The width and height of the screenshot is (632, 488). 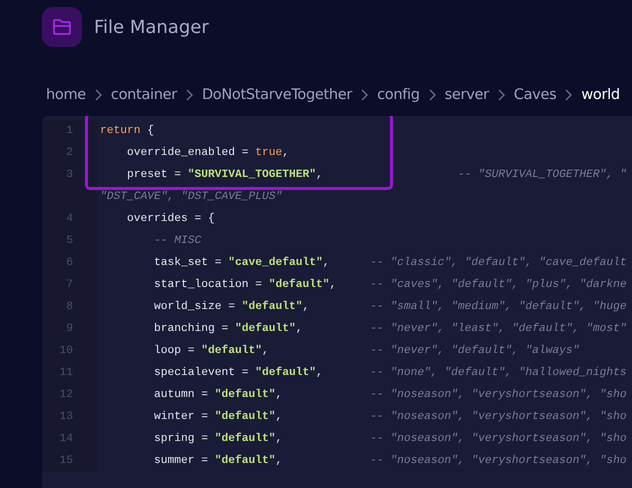 I want to click on breadcrumb-link: server, so click(x=466, y=95).